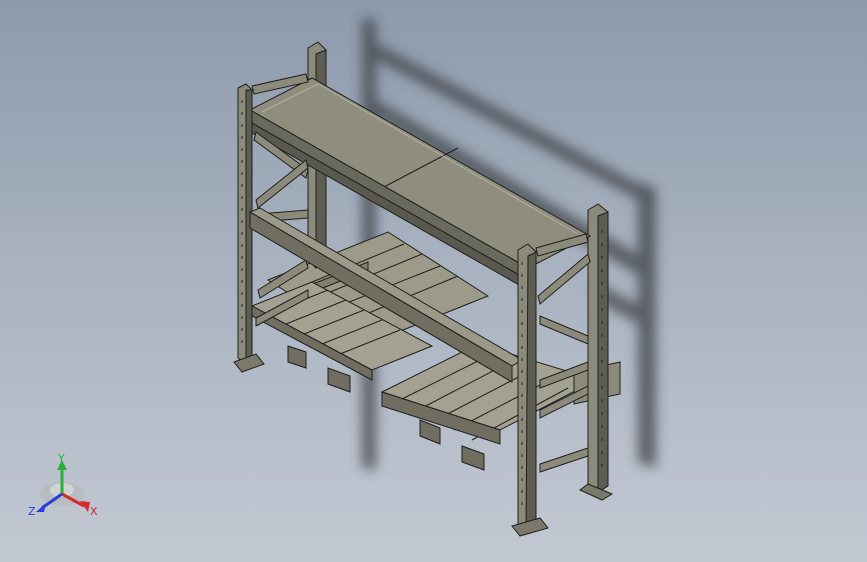  I want to click on right-frame-bracing, so click(563, 353).